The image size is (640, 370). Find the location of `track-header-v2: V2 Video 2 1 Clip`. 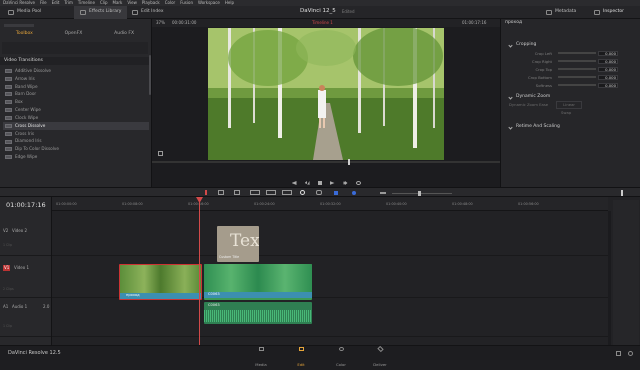

track-header-v2: V2 Video 2 1 Clip is located at coordinates (25, 240).